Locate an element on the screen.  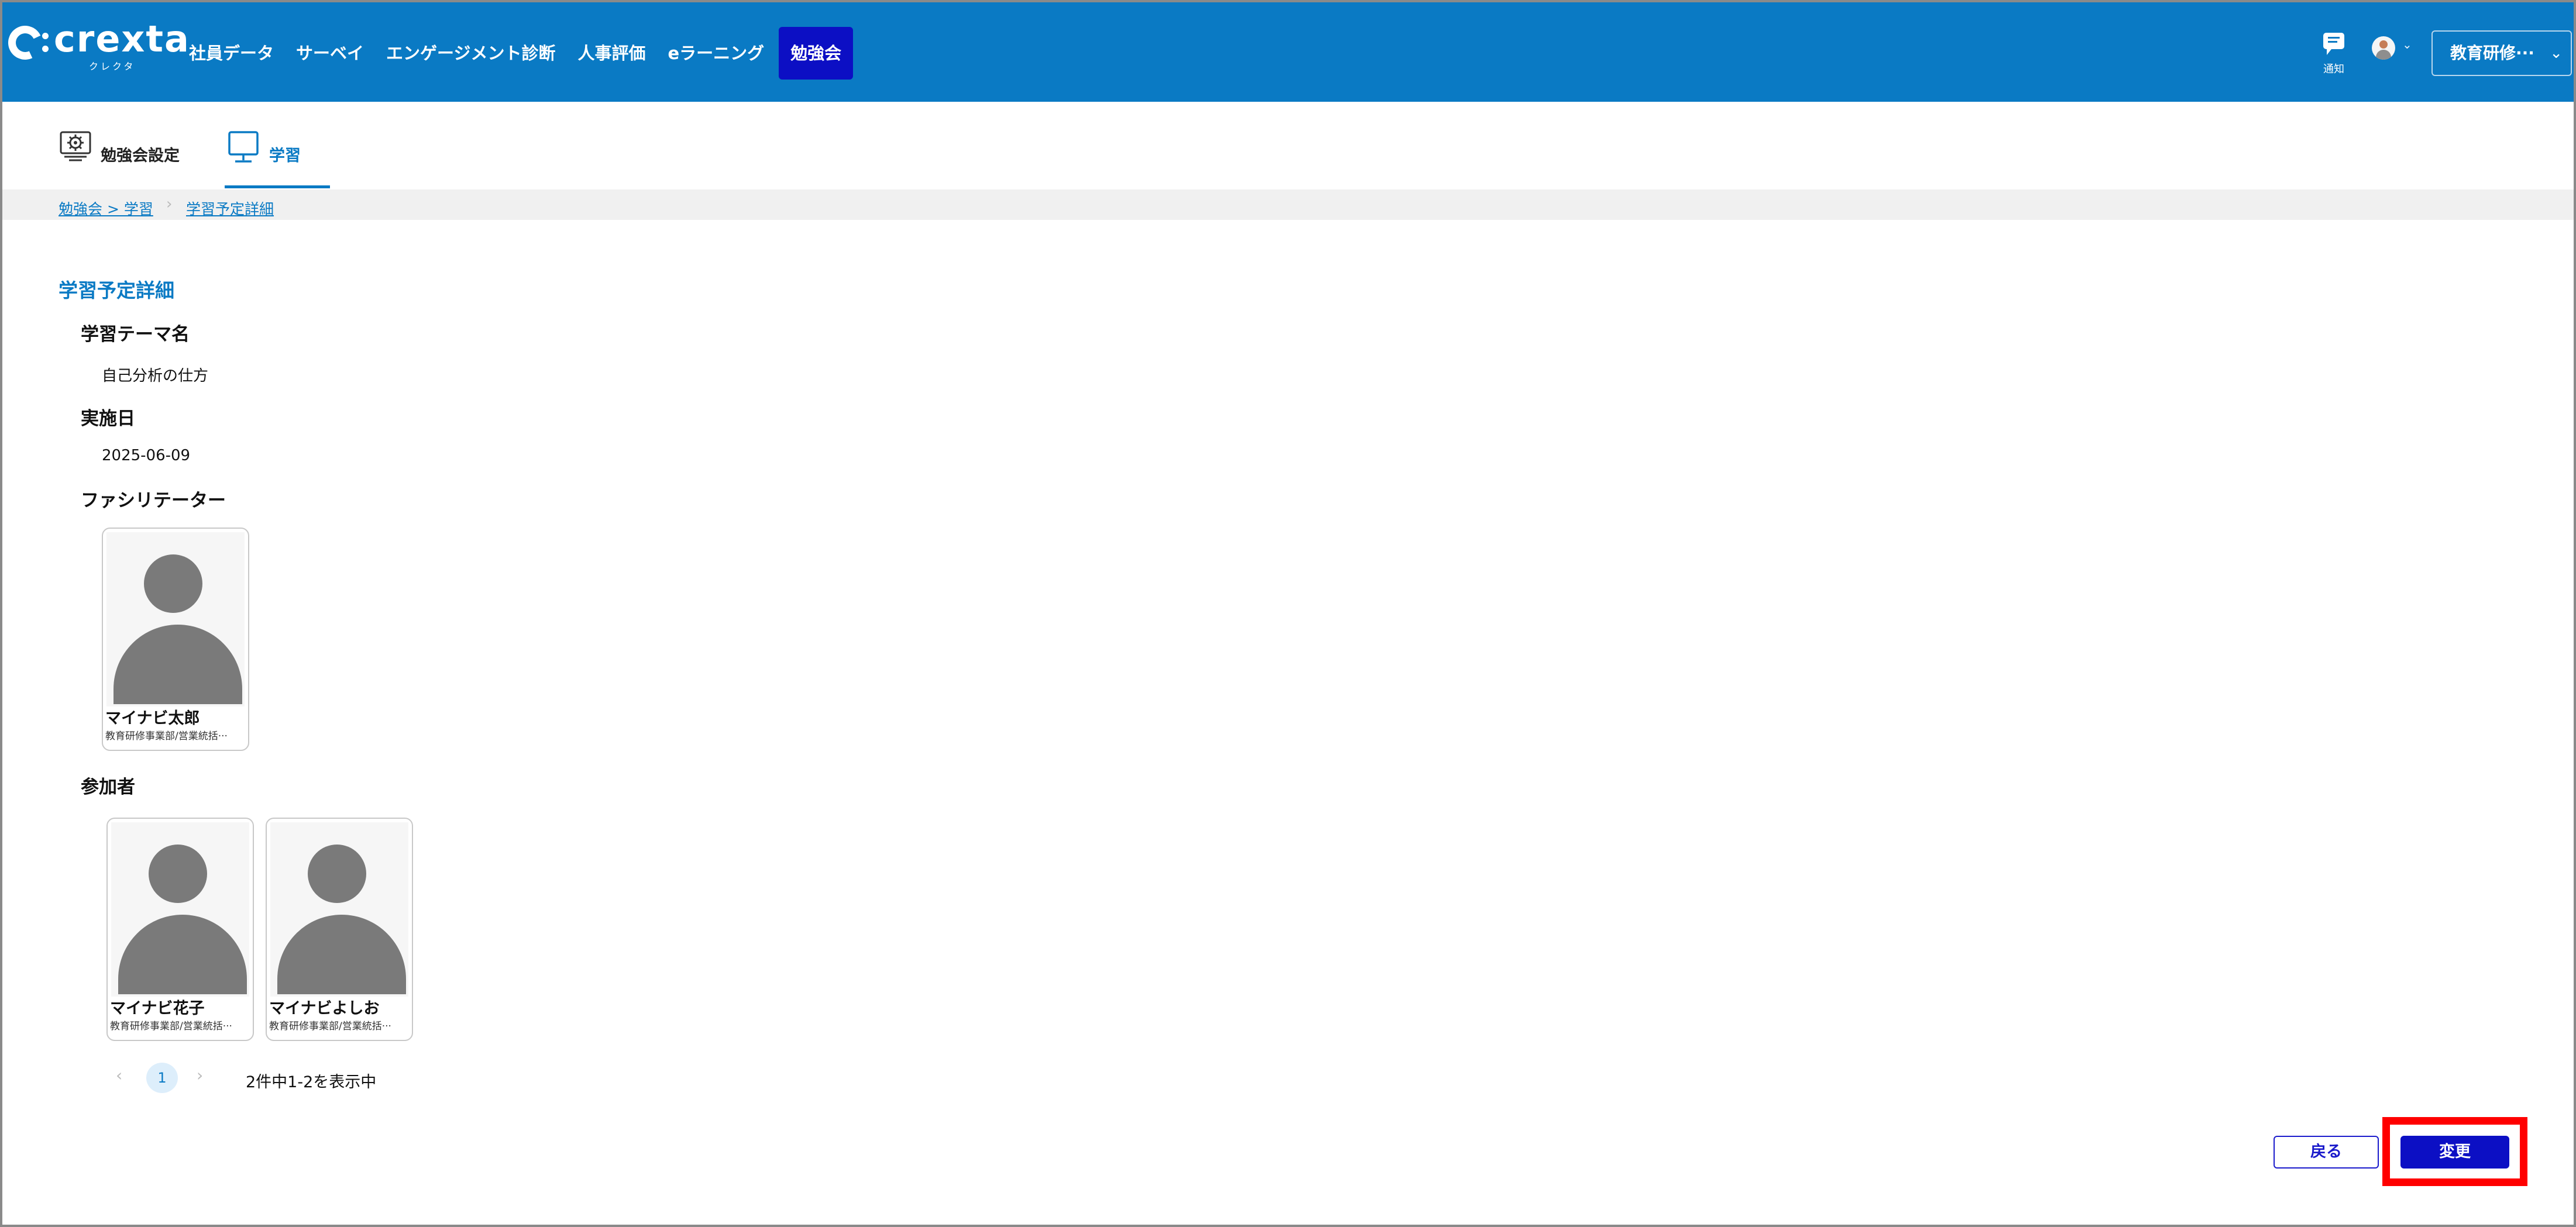
pagination-next-icon: › is located at coordinates (200, 1075).